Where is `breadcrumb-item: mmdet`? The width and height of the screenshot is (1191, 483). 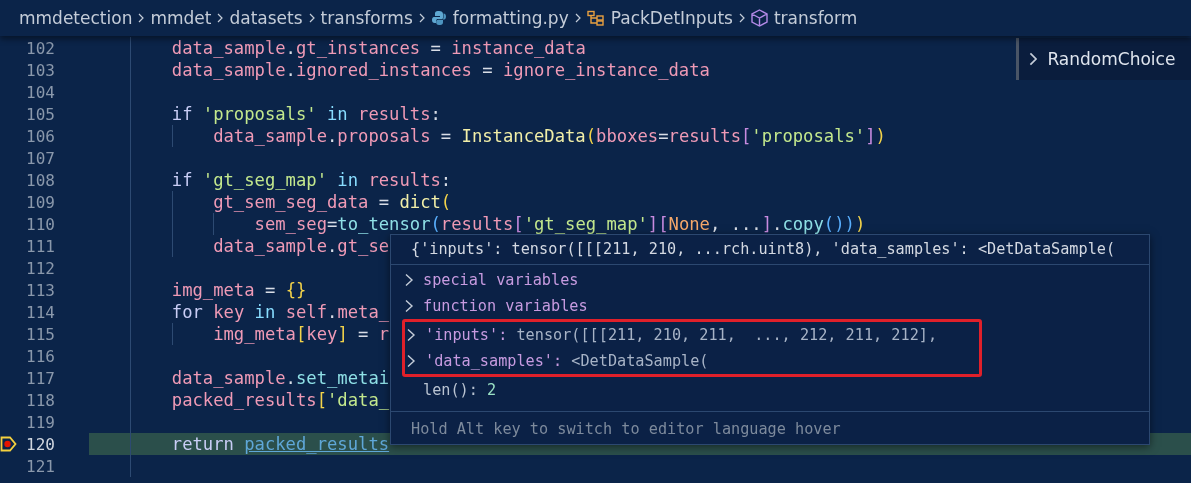
breadcrumb-item: mmdet is located at coordinates (181, 18).